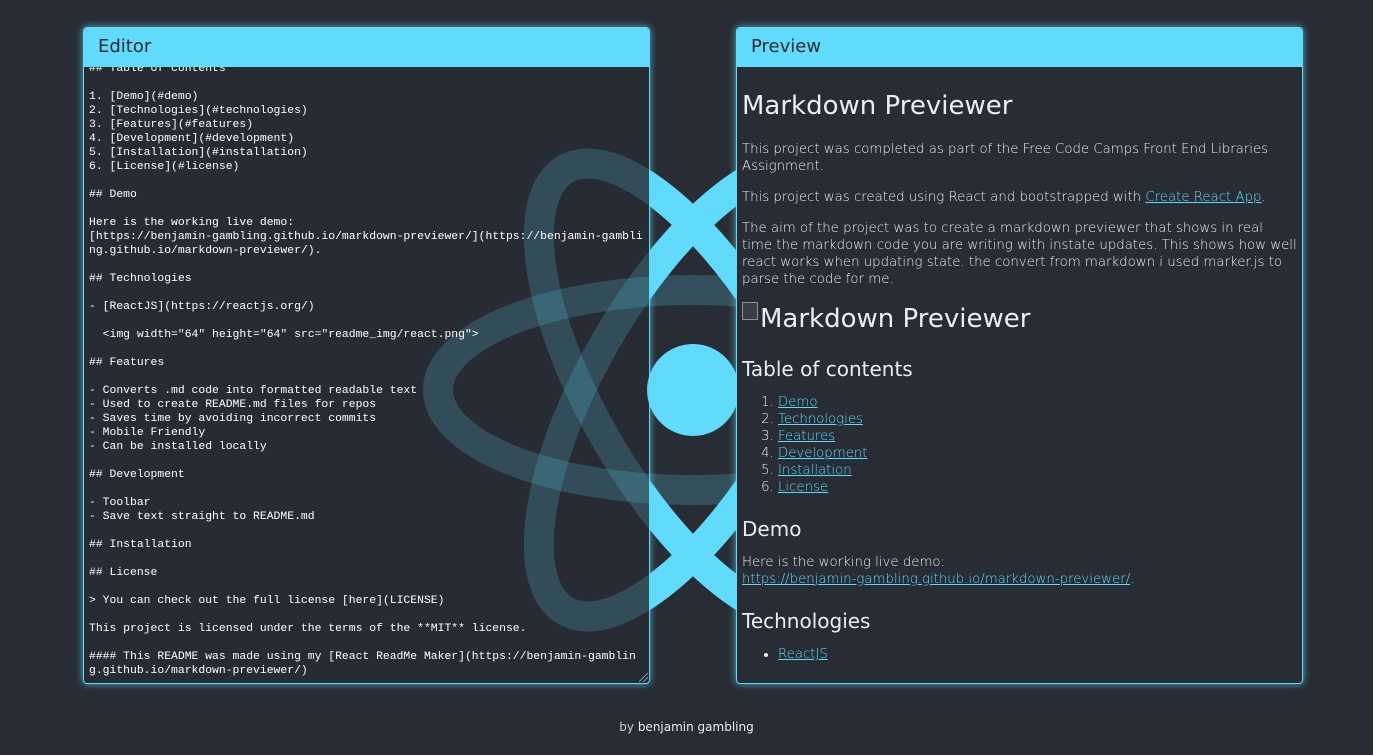  What do you see at coordinates (626, 727) in the screenshot?
I see `footer-by: by` at bounding box center [626, 727].